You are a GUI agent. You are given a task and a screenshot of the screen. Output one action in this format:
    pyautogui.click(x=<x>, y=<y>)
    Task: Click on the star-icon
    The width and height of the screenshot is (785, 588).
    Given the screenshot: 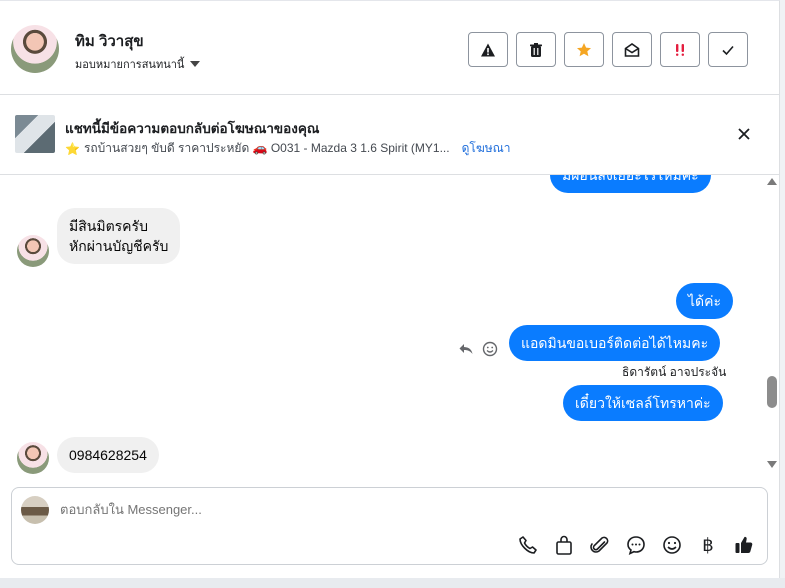 What is the action you would take?
    pyautogui.click(x=584, y=49)
    